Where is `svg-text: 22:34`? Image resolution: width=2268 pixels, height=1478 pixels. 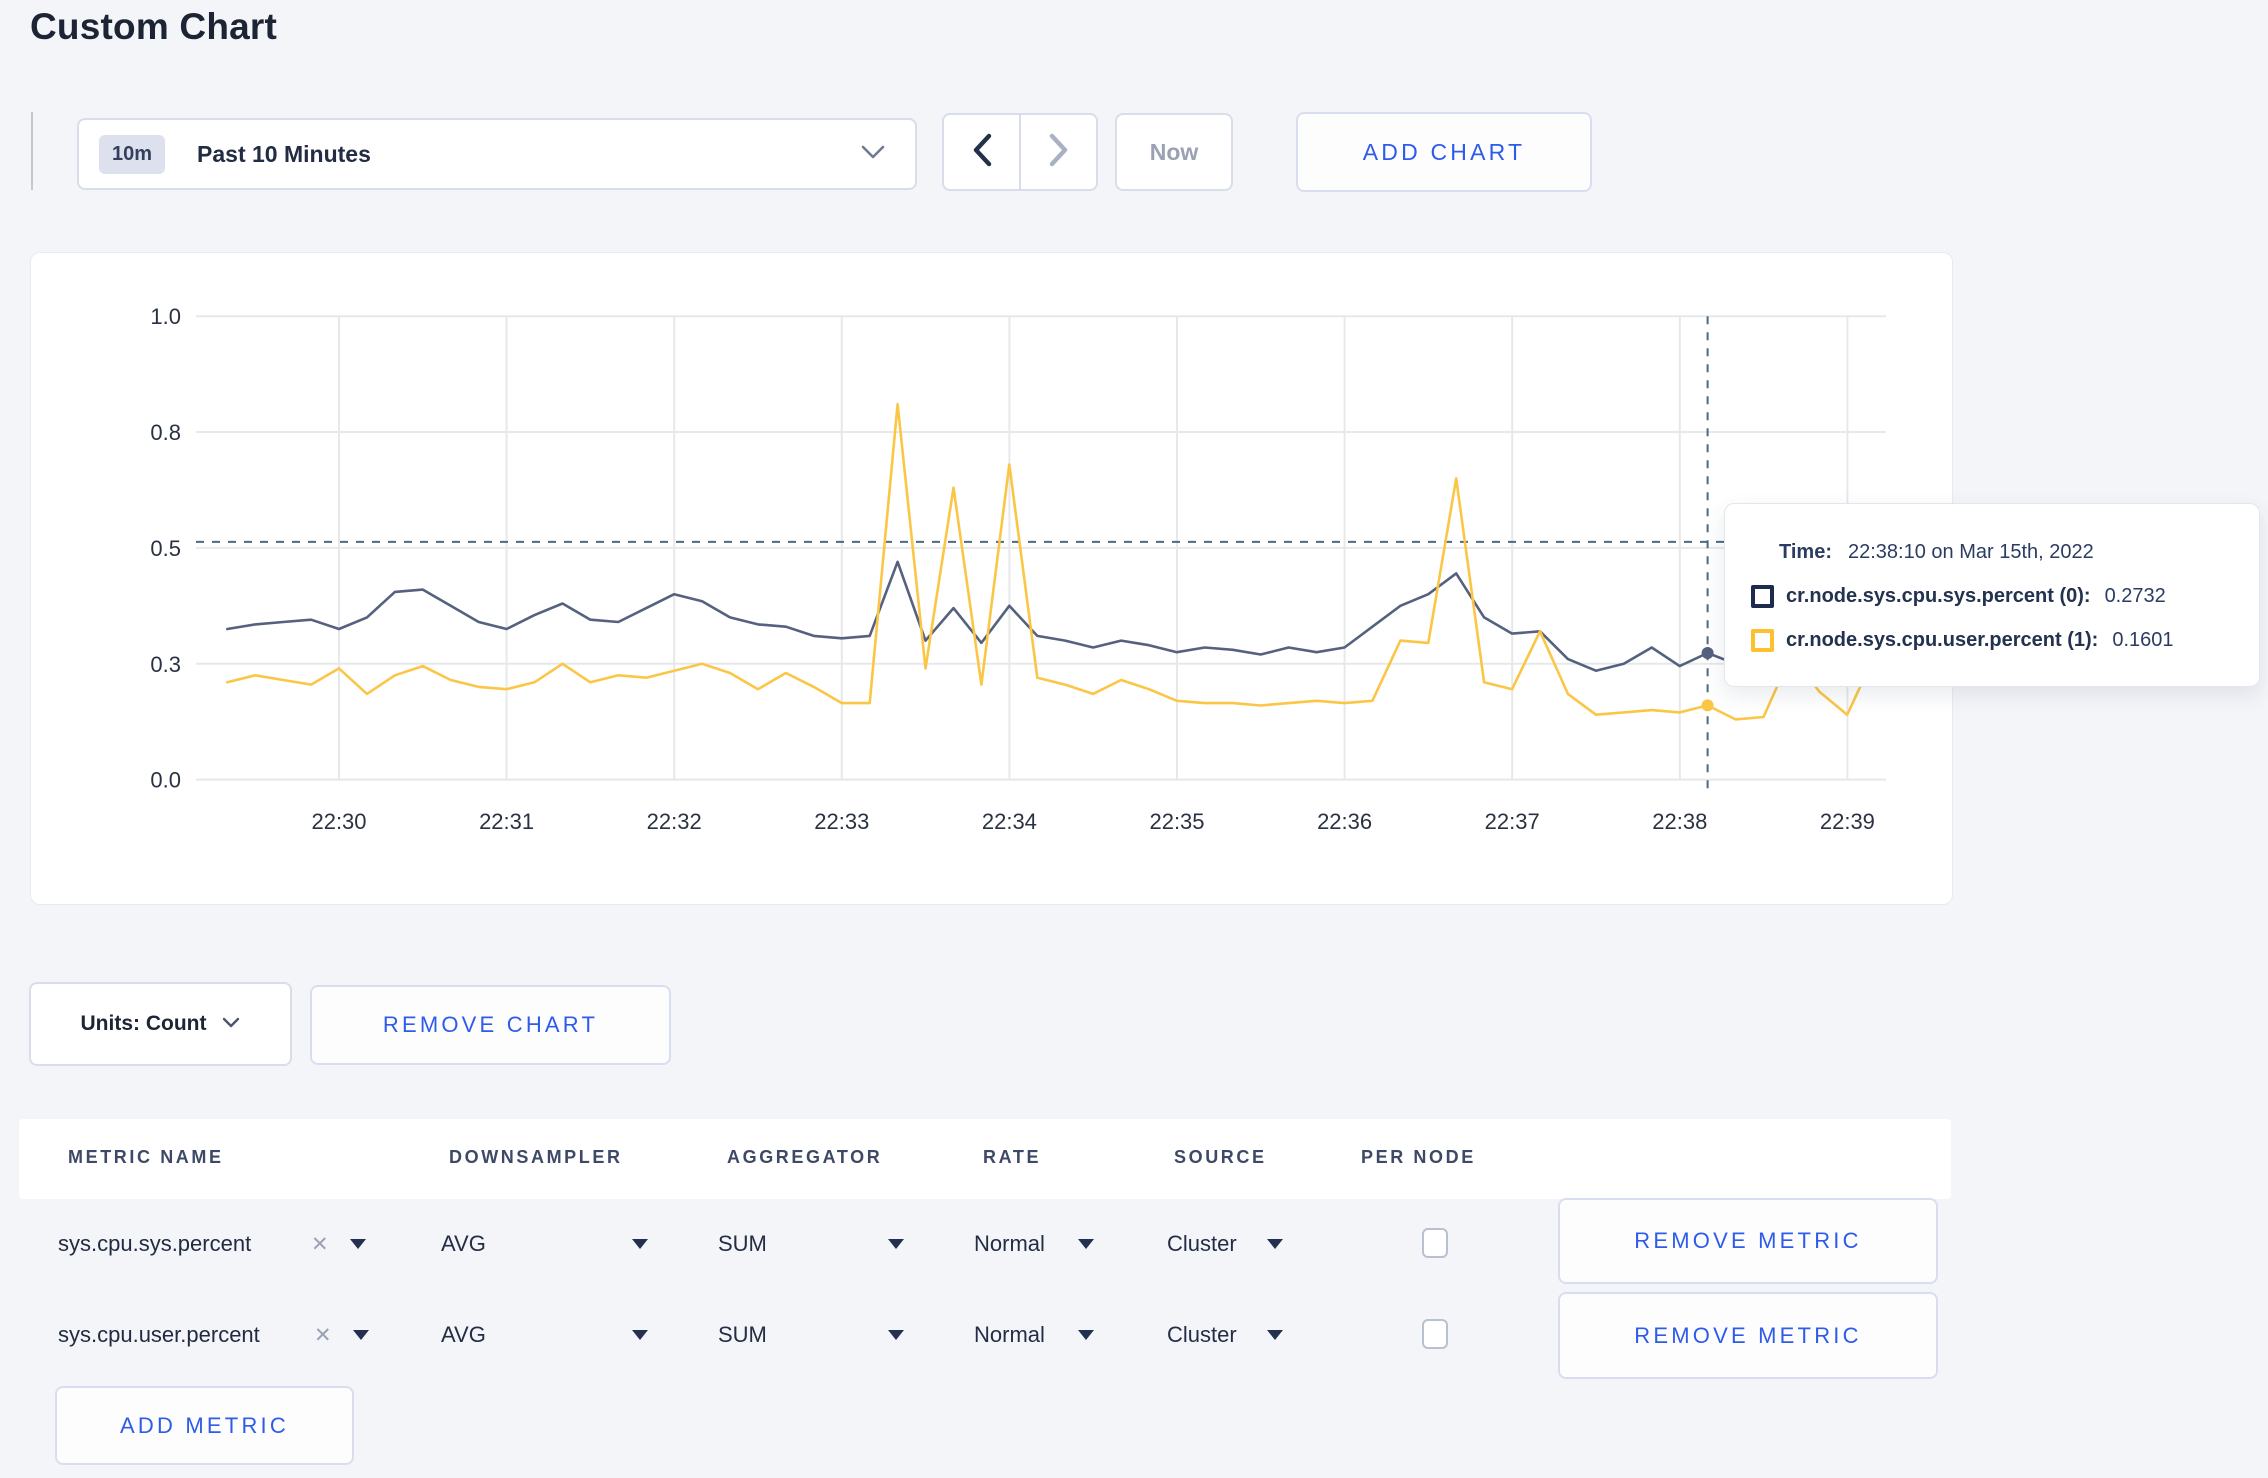 svg-text: 22:34 is located at coordinates (1009, 821).